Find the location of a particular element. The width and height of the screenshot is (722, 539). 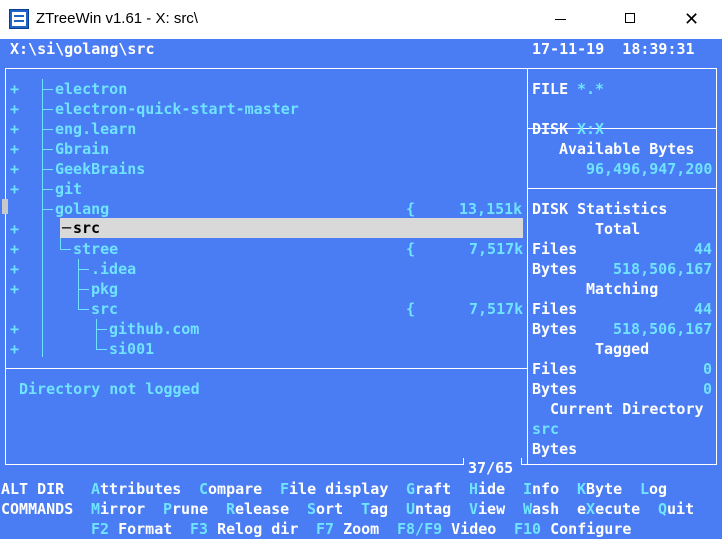

tree-item: github.com is located at coordinates (154, 329).